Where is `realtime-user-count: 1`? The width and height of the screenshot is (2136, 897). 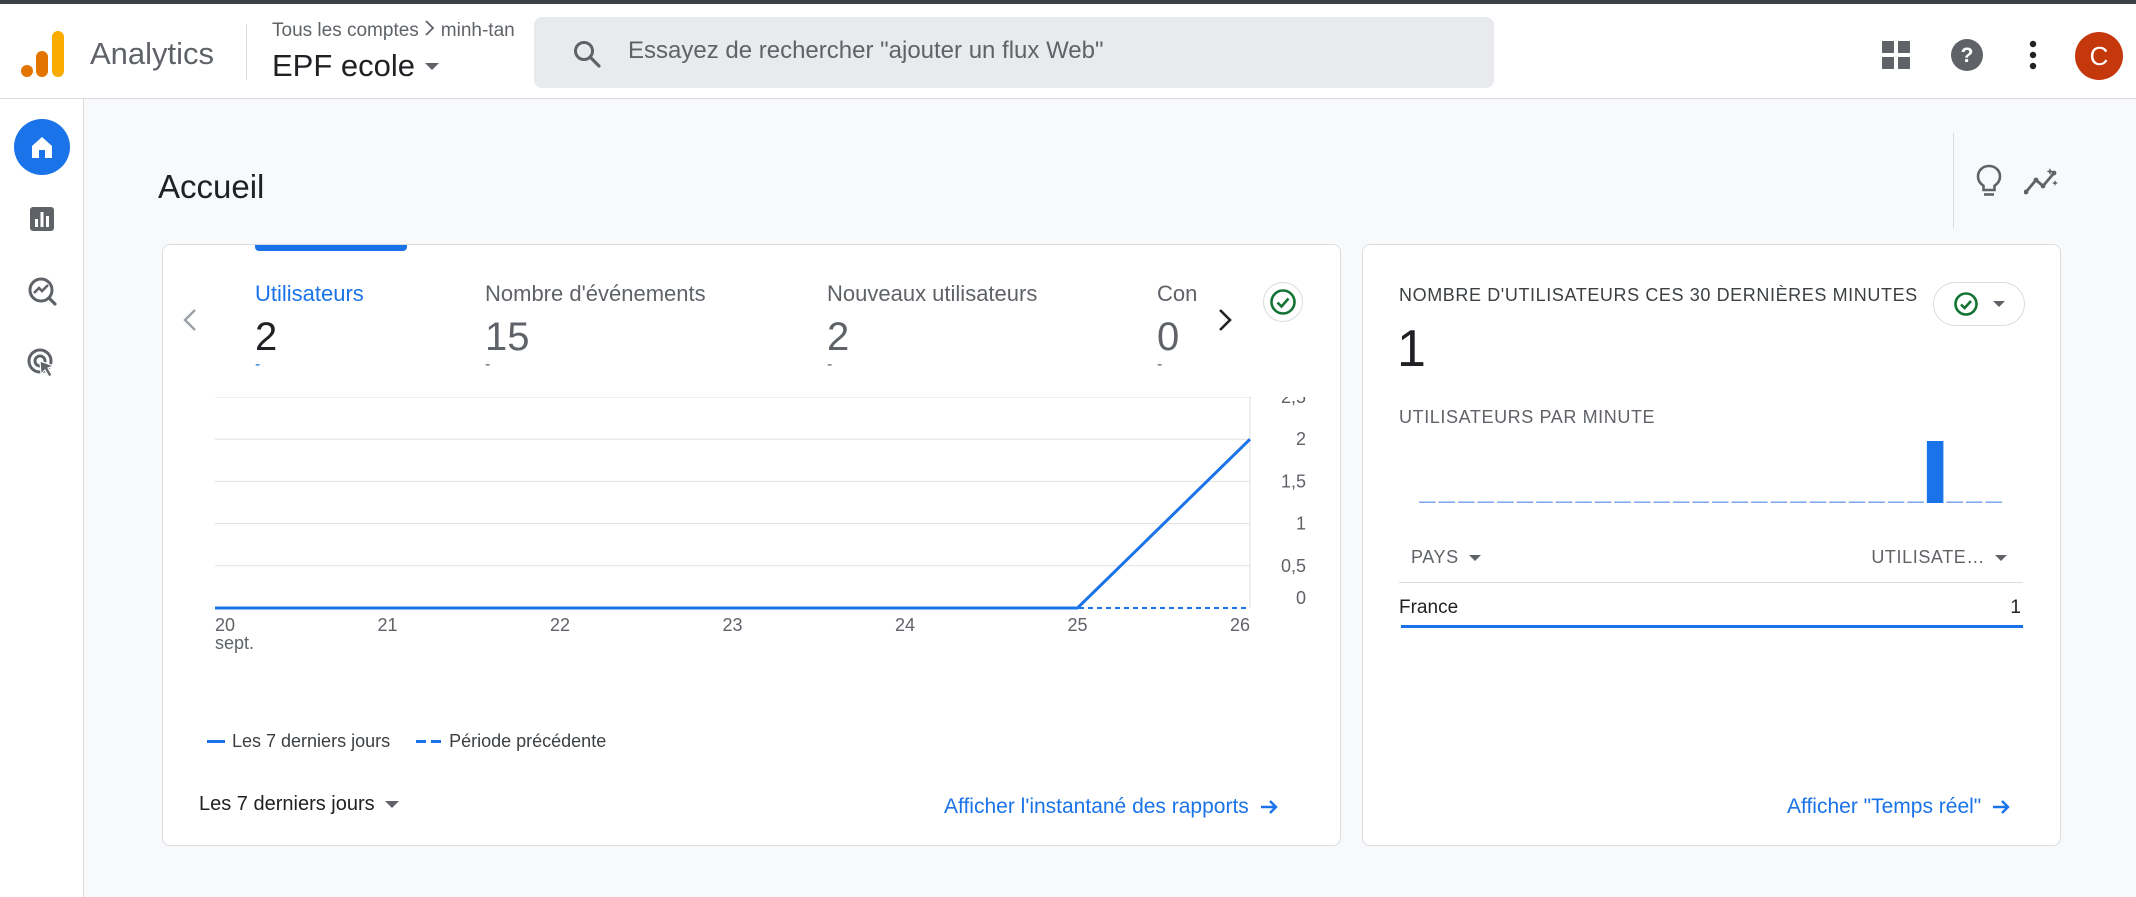
realtime-user-count: 1 is located at coordinates (1411, 349).